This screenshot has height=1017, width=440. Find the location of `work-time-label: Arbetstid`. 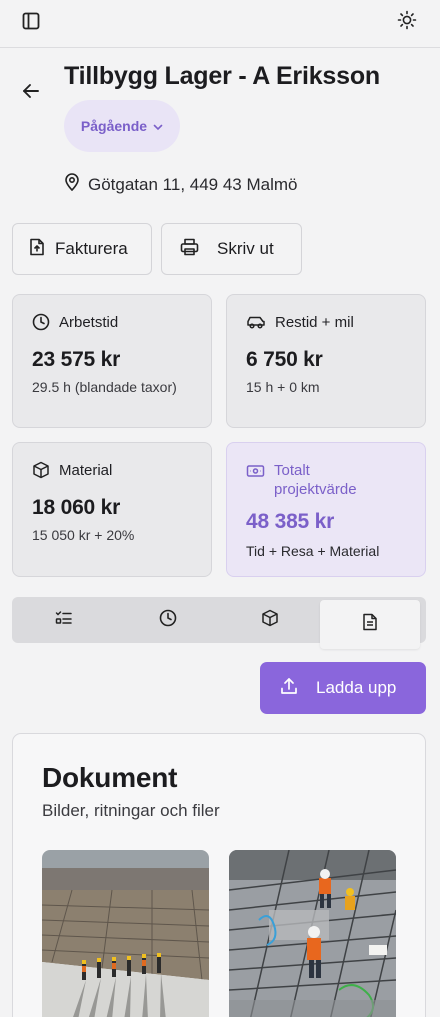

work-time-label: Arbetstid is located at coordinates (89, 322).